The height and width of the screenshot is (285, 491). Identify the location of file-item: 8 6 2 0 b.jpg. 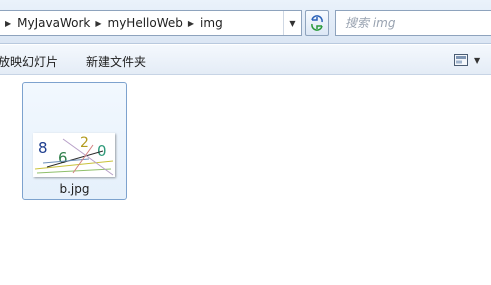
(74, 141).